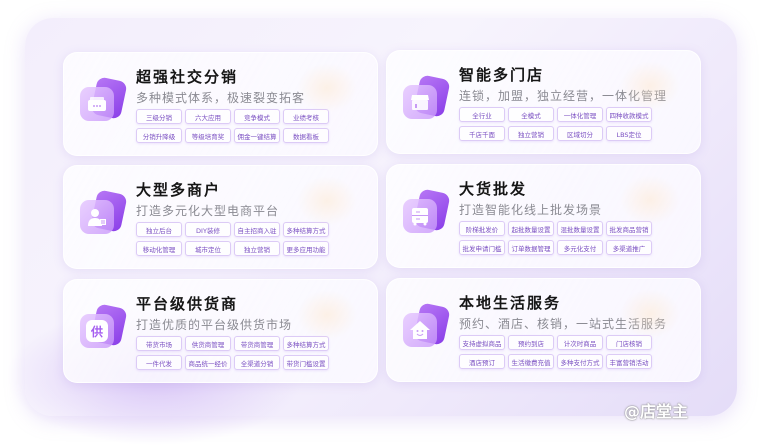  Describe the element at coordinates (531, 247) in the screenshot. I see `feature-tag: 订单数据管理` at that location.